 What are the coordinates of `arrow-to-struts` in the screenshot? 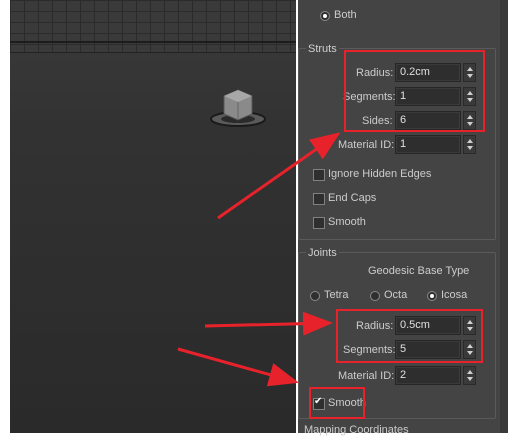 It's located at (279, 176).